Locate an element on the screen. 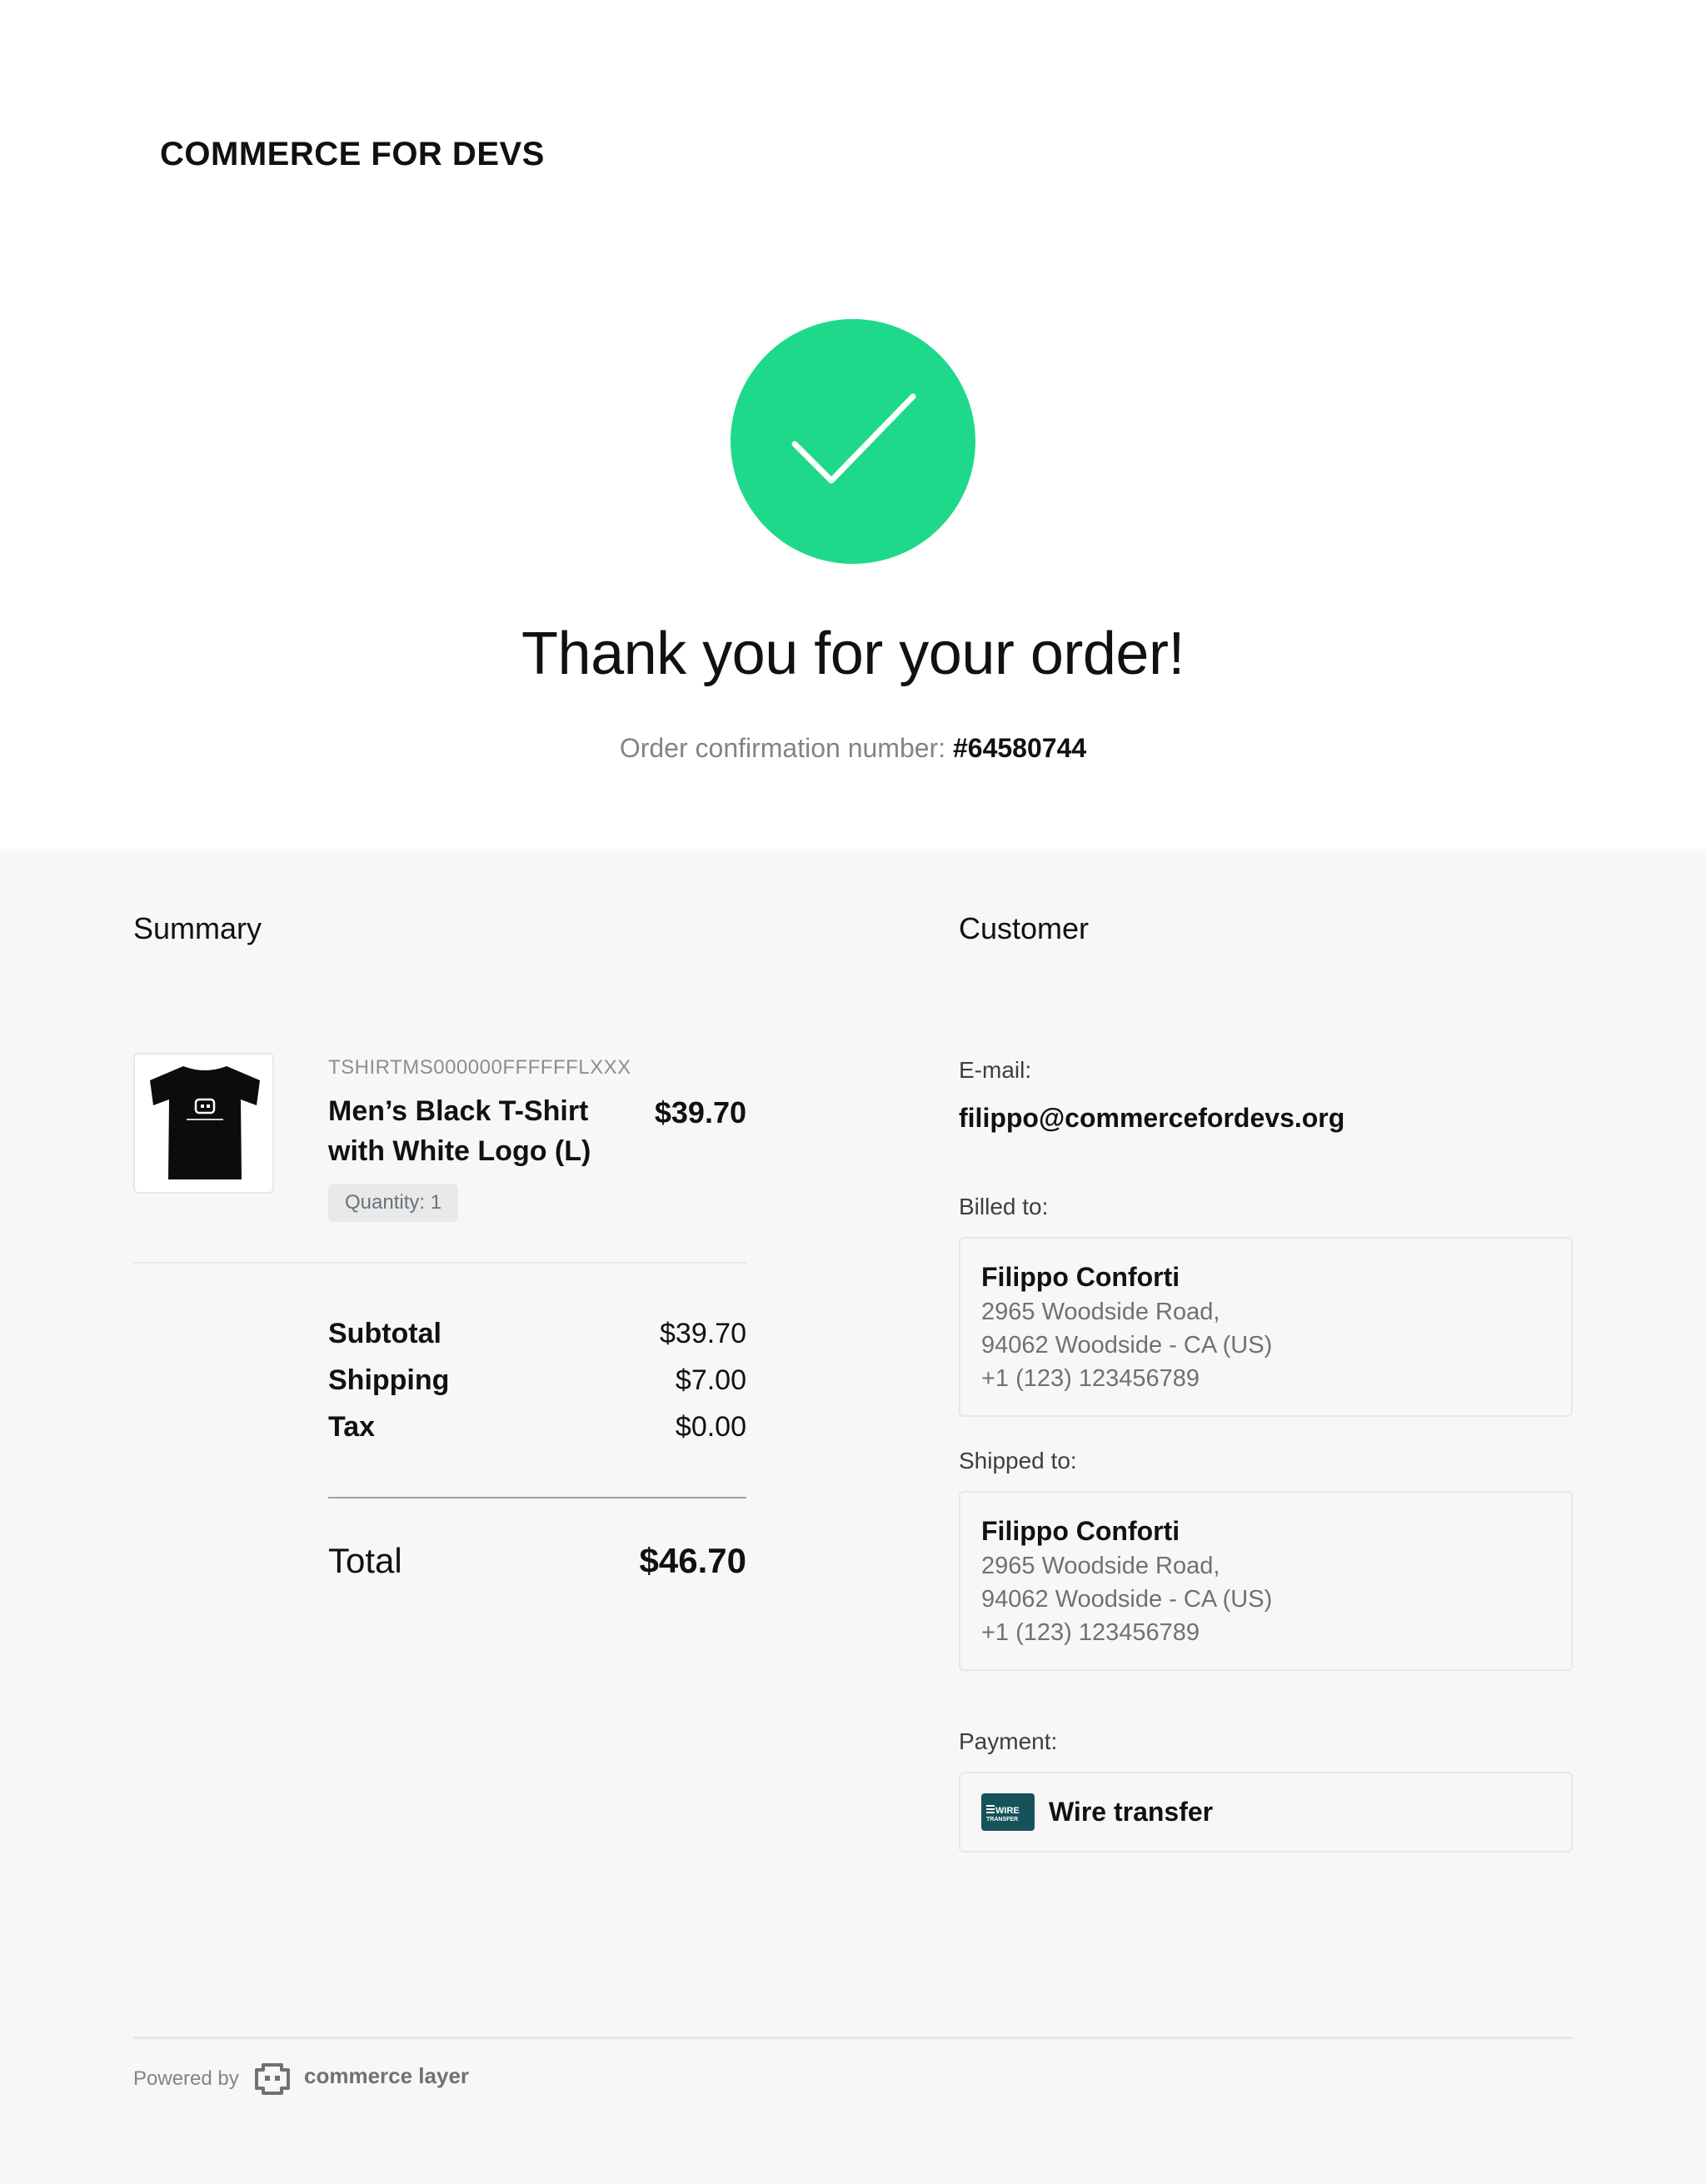 This screenshot has height=2184, width=1706. total-value: $46.70 is located at coordinates (692, 1560).